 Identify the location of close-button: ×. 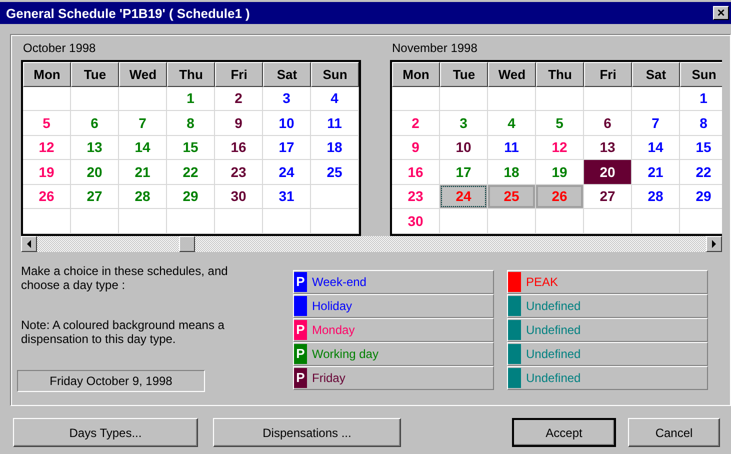
(721, 13).